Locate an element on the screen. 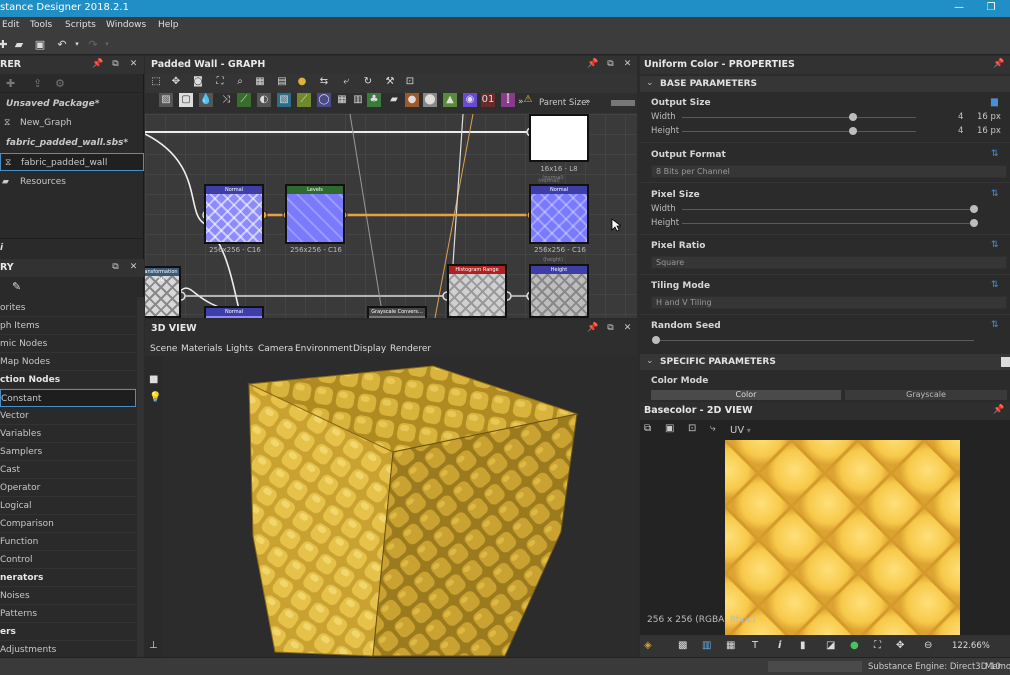 This screenshot has height=675, width=1010. image-icon: ◪ is located at coordinates (830, 645).